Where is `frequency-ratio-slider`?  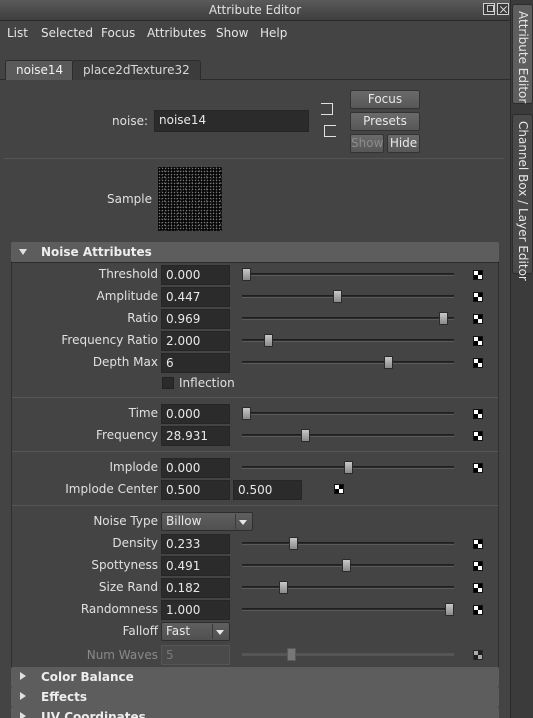 frequency-ratio-slider is located at coordinates (348, 340).